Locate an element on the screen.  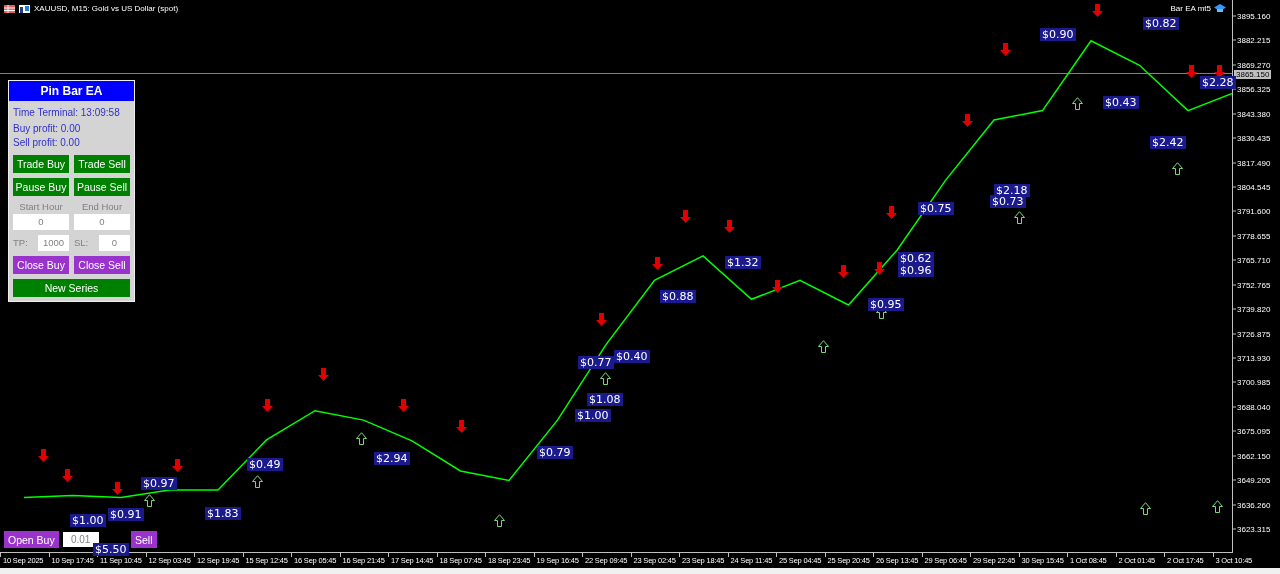
price-tick: 3830.435 is located at coordinates (1254, 138).